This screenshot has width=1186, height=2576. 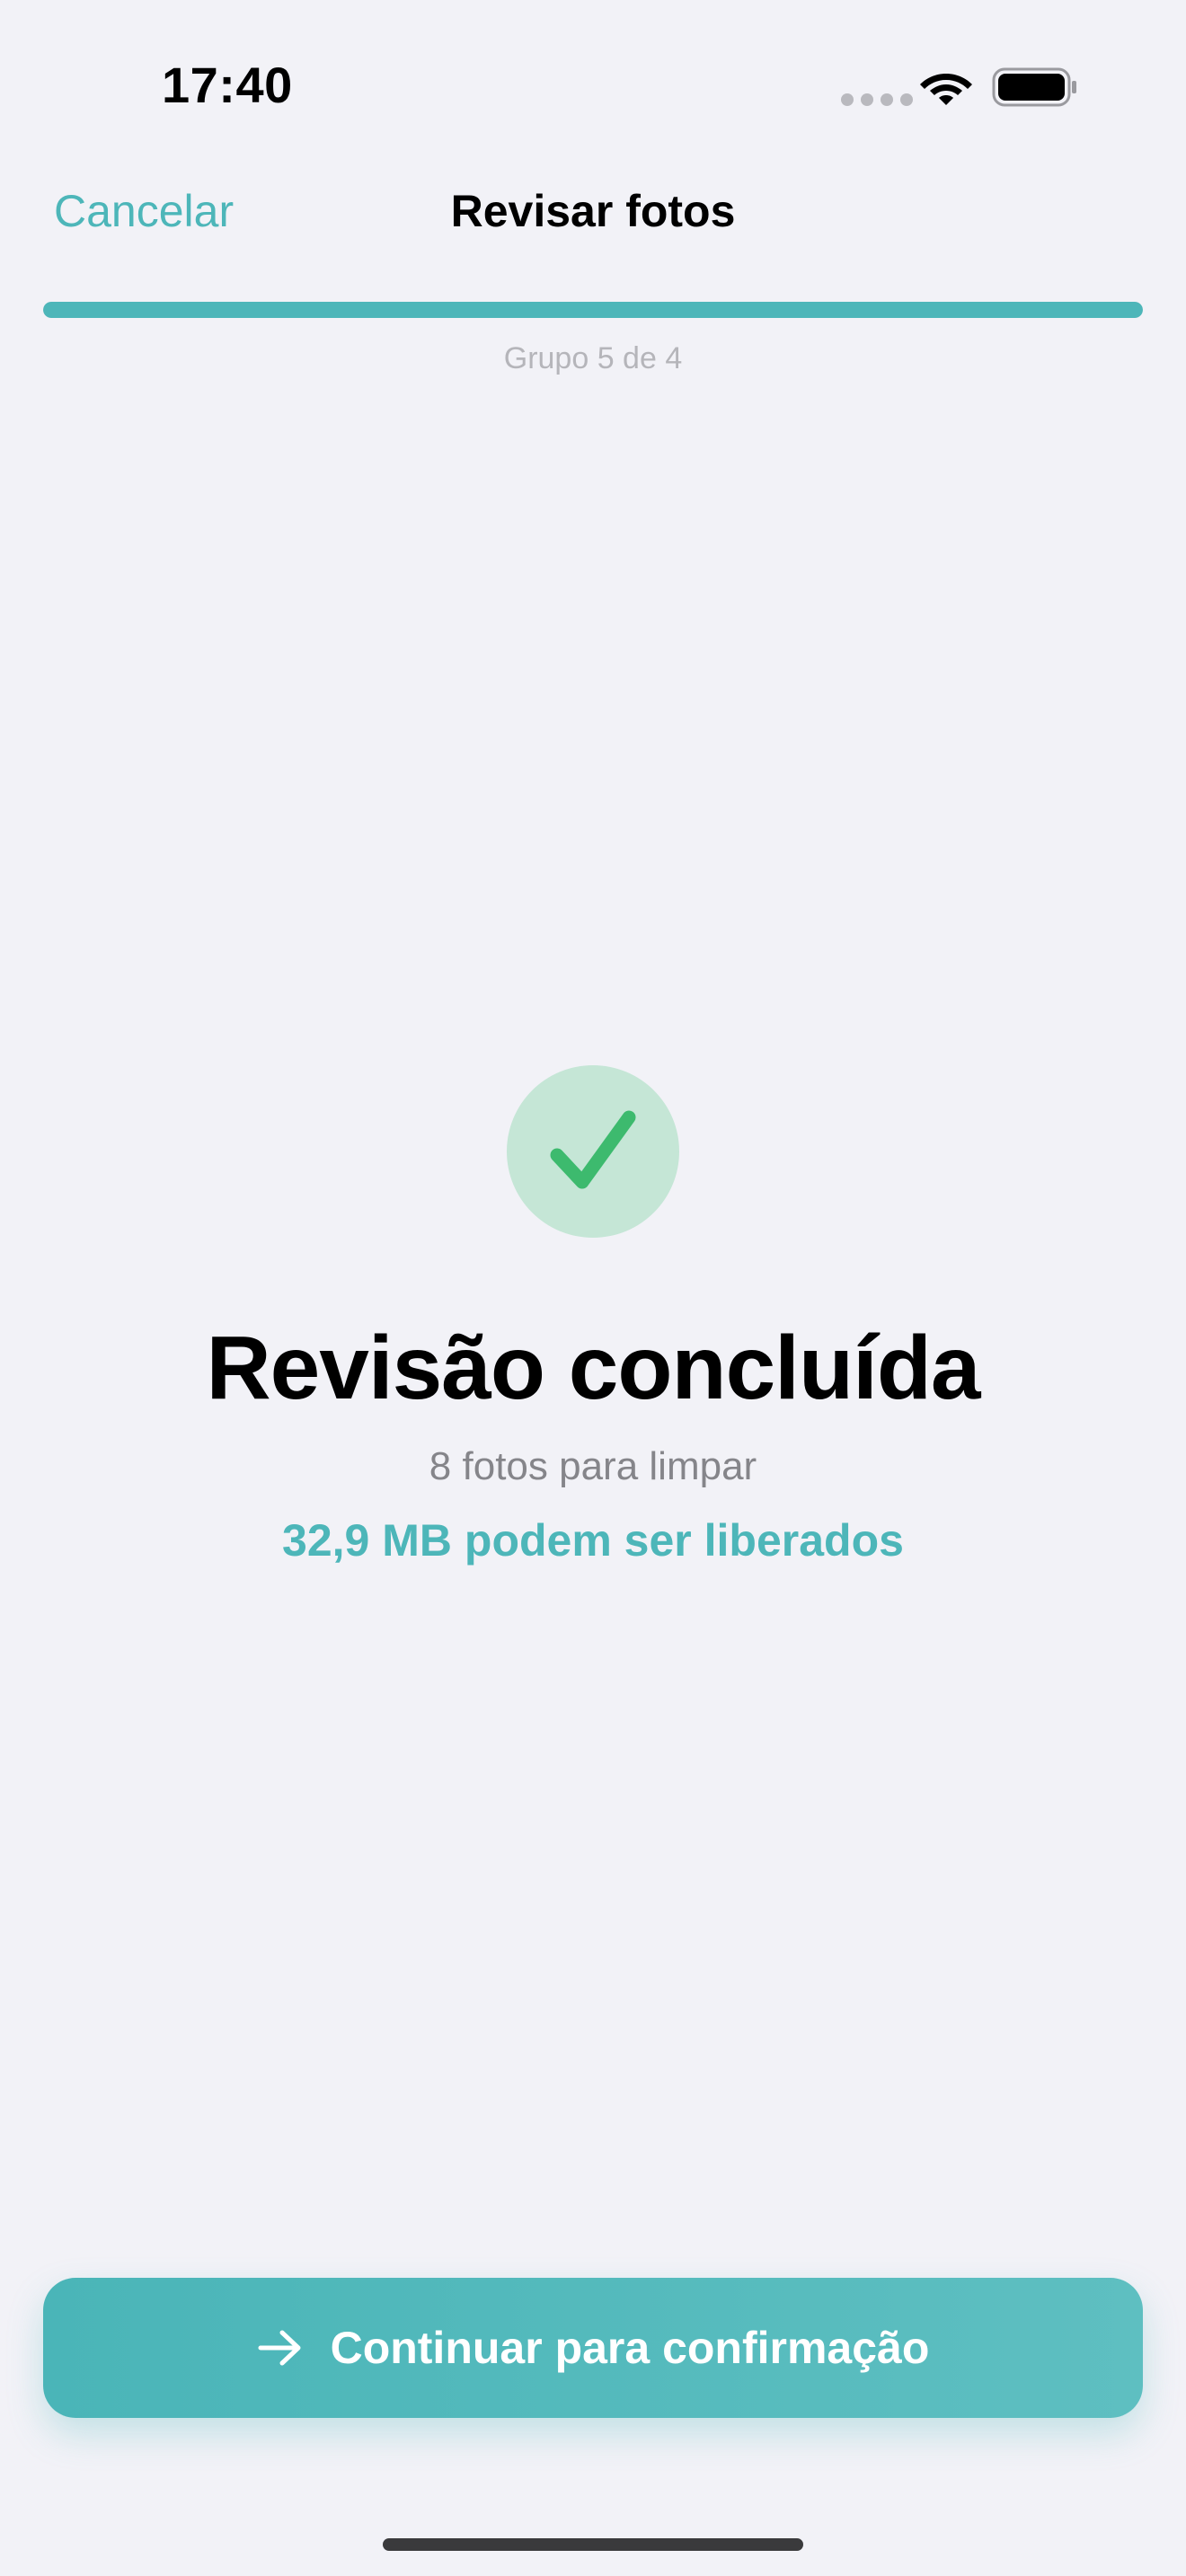 I want to click on progress-fill, so click(x=593, y=310).